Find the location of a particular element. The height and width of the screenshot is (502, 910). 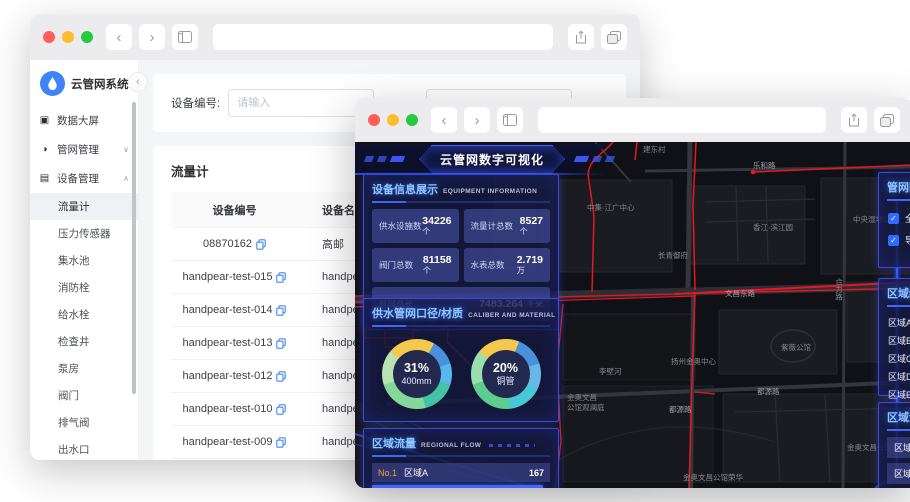

flow-bar is located at coordinates (457, 486).